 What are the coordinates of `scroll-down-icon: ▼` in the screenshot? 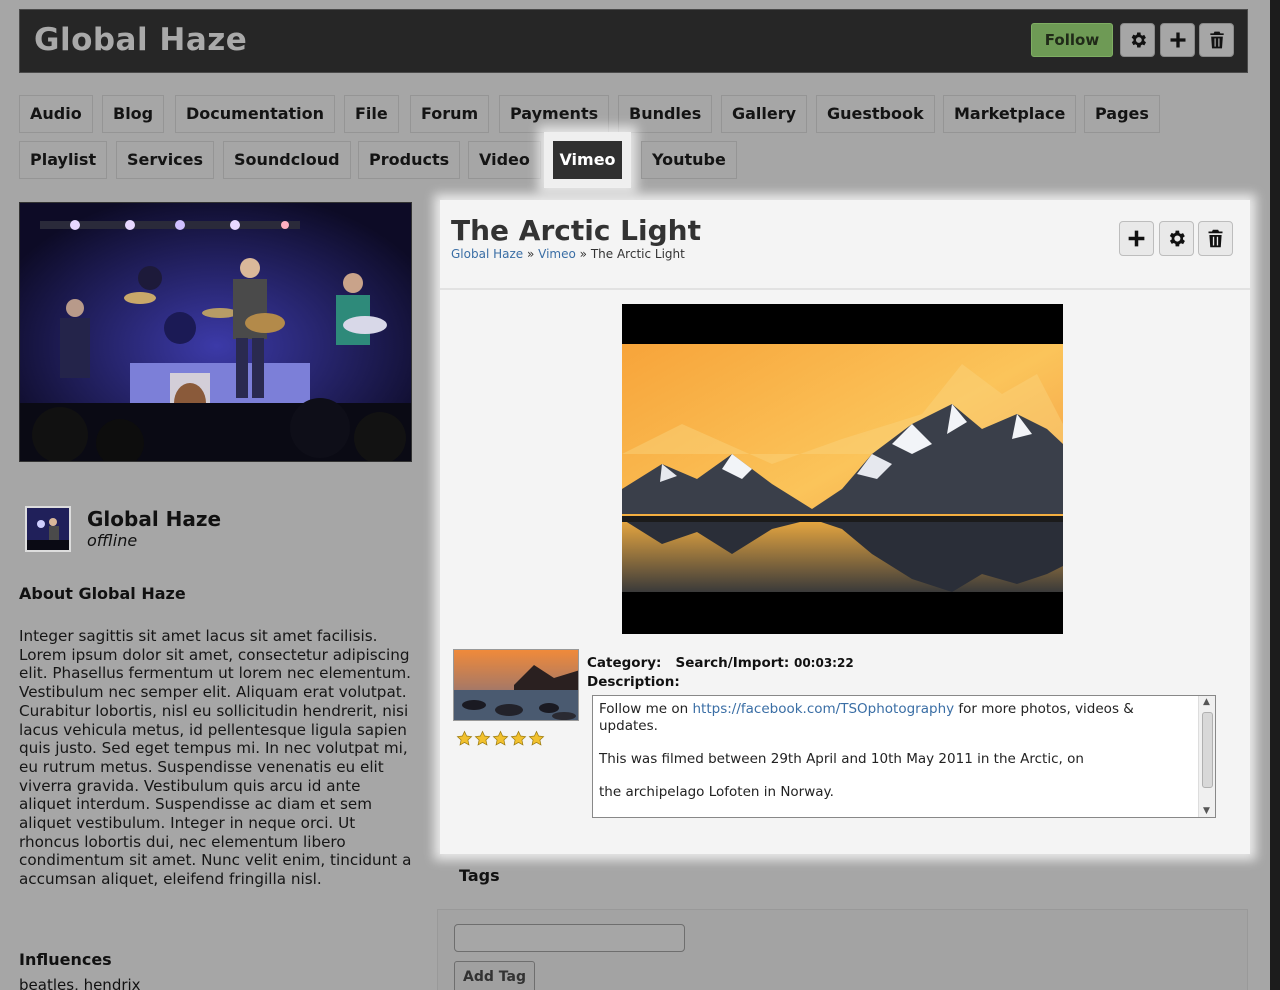 It's located at (1206, 811).